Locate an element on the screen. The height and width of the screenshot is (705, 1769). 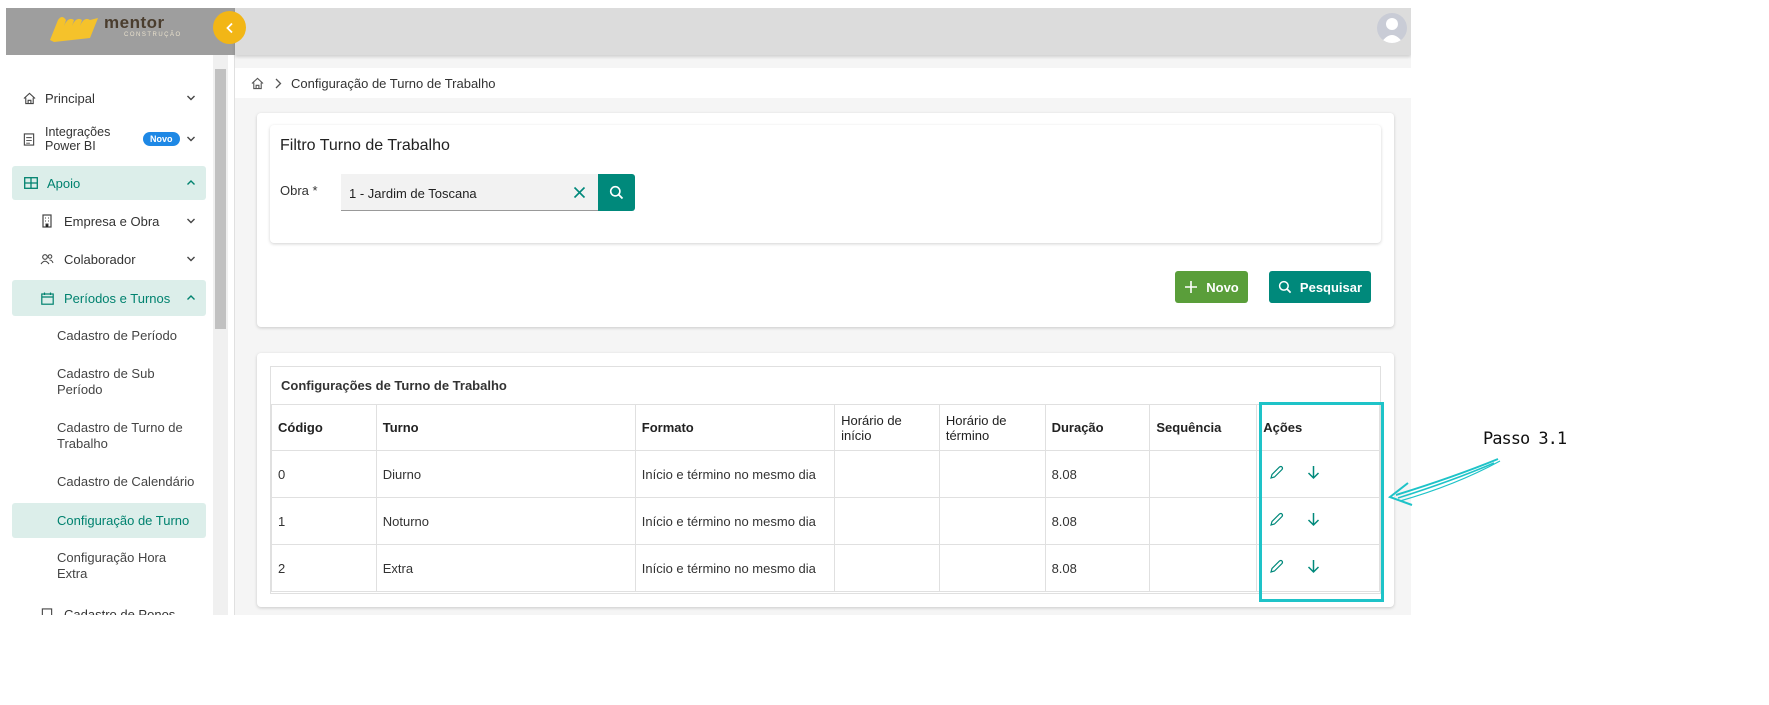
logo-bar: mentor CONSTRUÇÃO is located at coordinates (120, 31).